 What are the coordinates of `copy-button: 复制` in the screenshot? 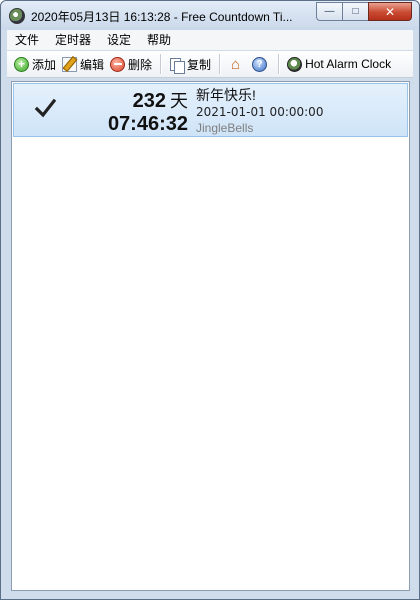 It's located at (190, 64).